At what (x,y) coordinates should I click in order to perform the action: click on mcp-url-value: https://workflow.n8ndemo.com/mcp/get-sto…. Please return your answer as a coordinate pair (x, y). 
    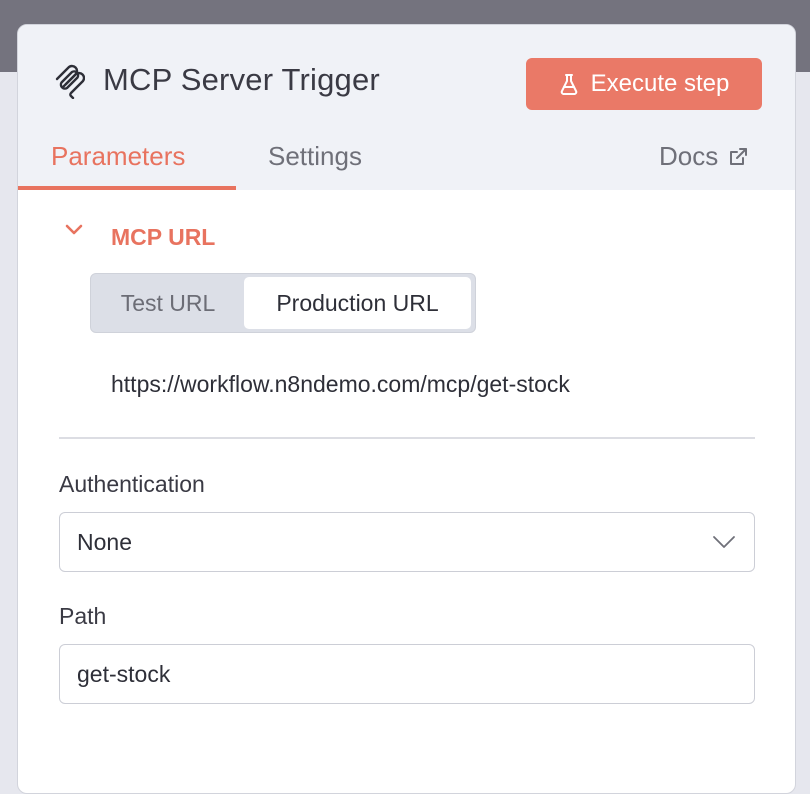
    Looking at the image, I should click on (340, 384).